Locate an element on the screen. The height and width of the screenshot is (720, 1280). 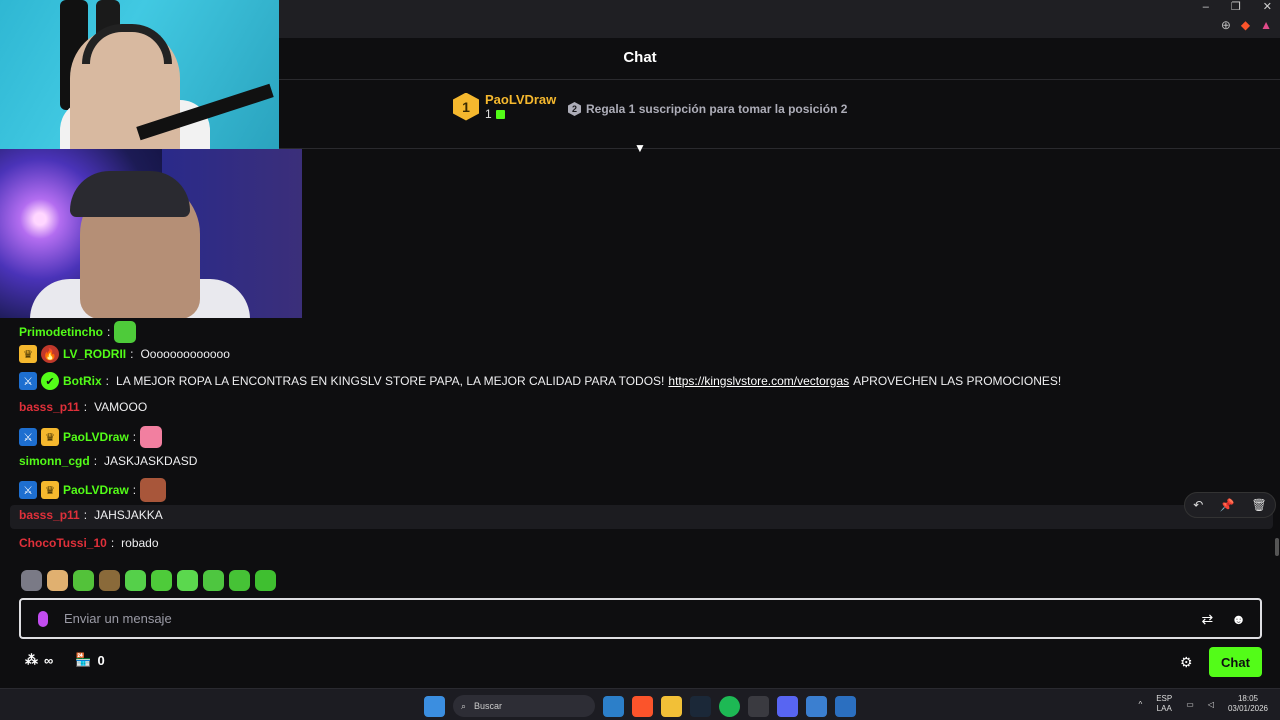
browser-chrome: – ❐ ✕ ⊕ ◆ ▲ is located at coordinates (779, 19).